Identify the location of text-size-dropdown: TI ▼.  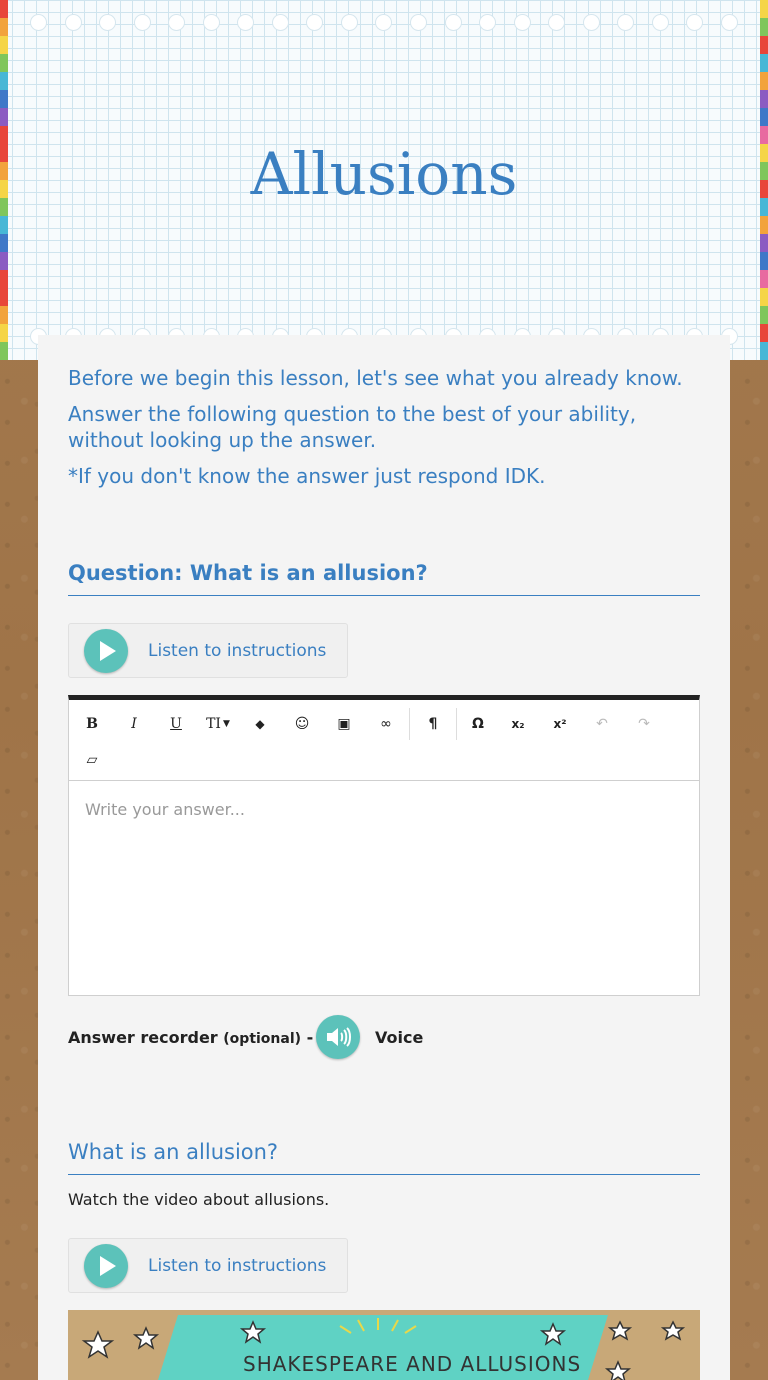
(218, 724).